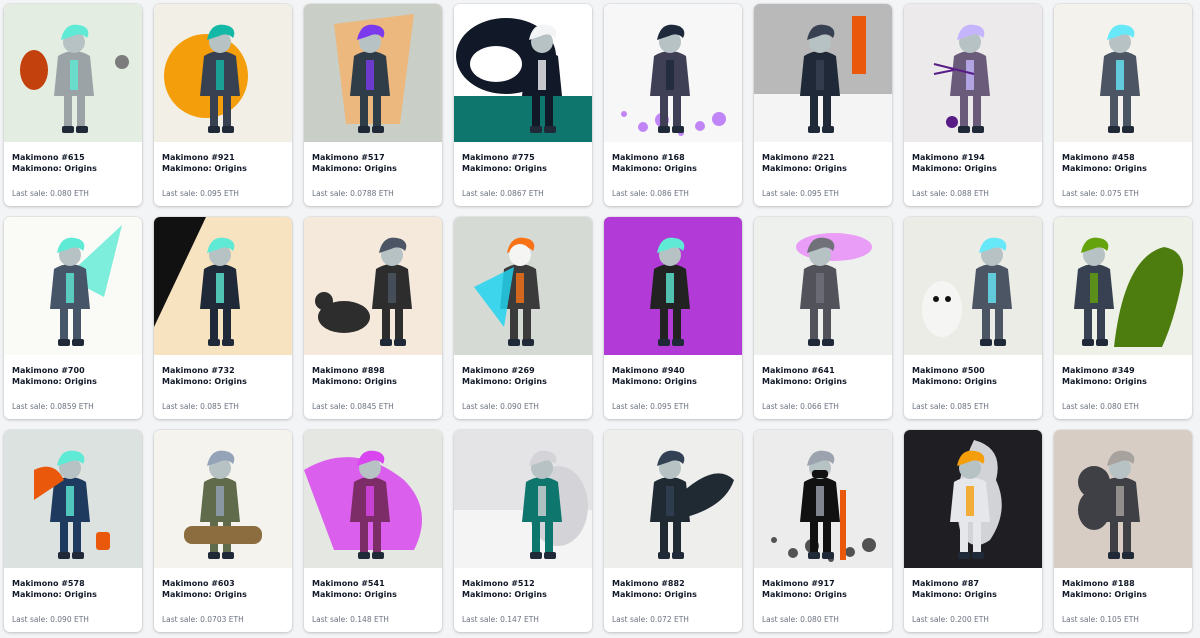 The height and width of the screenshot is (638, 1200). What do you see at coordinates (1124, 370) in the screenshot?
I see `nft-name: Makimono #349` at bounding box center [1124, 370].